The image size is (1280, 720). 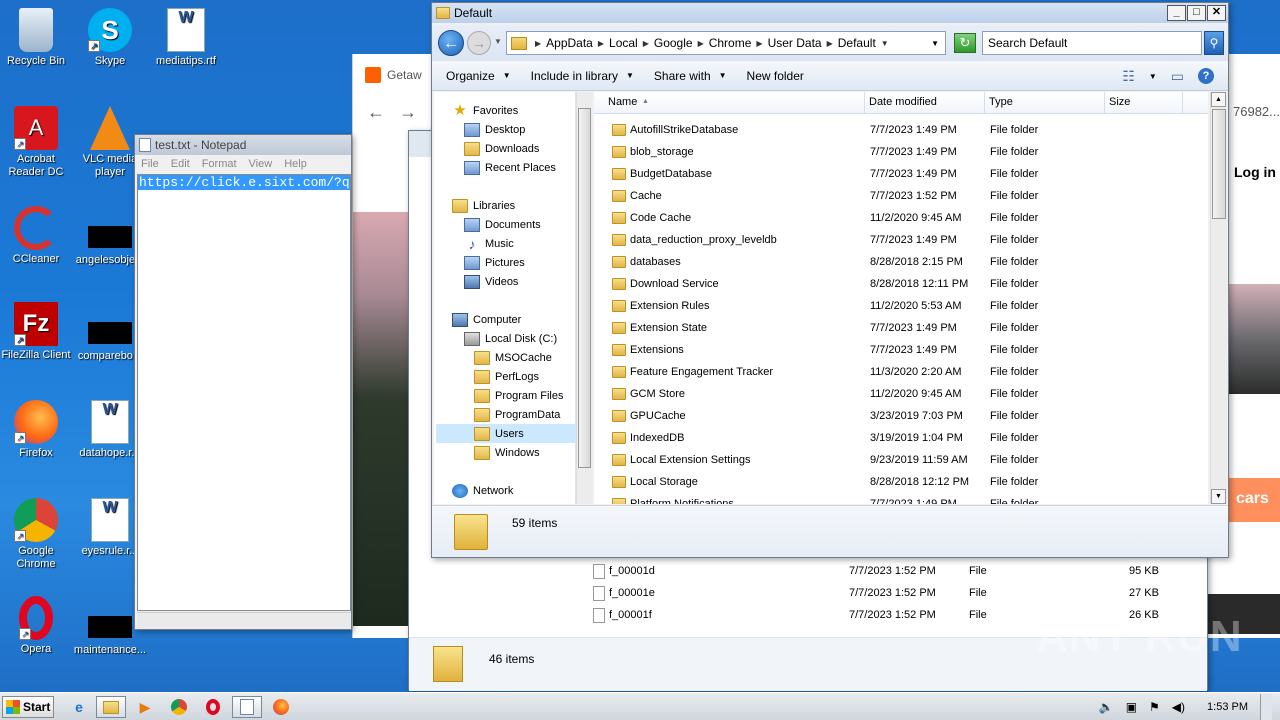 I want to click on new-folder-button: New folder, so click(x=775, y=76).